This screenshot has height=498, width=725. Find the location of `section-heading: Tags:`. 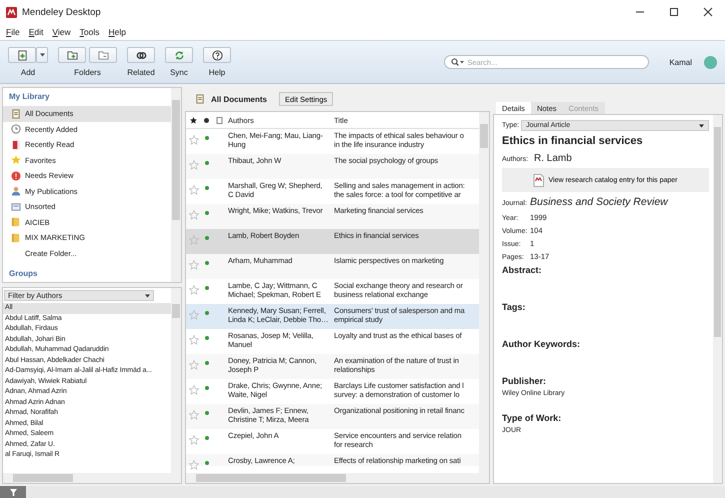

section-heading: Tags: is located at coordinates (514, 307).